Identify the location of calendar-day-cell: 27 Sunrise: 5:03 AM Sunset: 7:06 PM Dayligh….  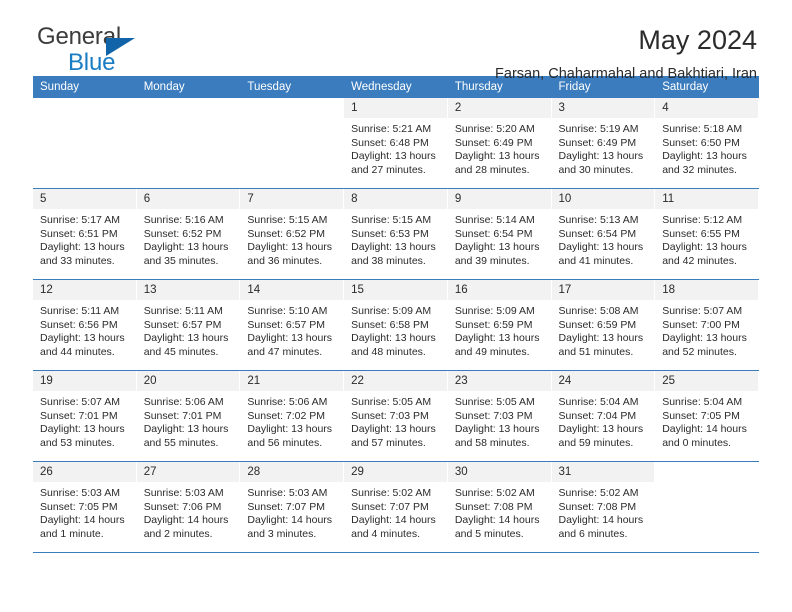
(188, 507).